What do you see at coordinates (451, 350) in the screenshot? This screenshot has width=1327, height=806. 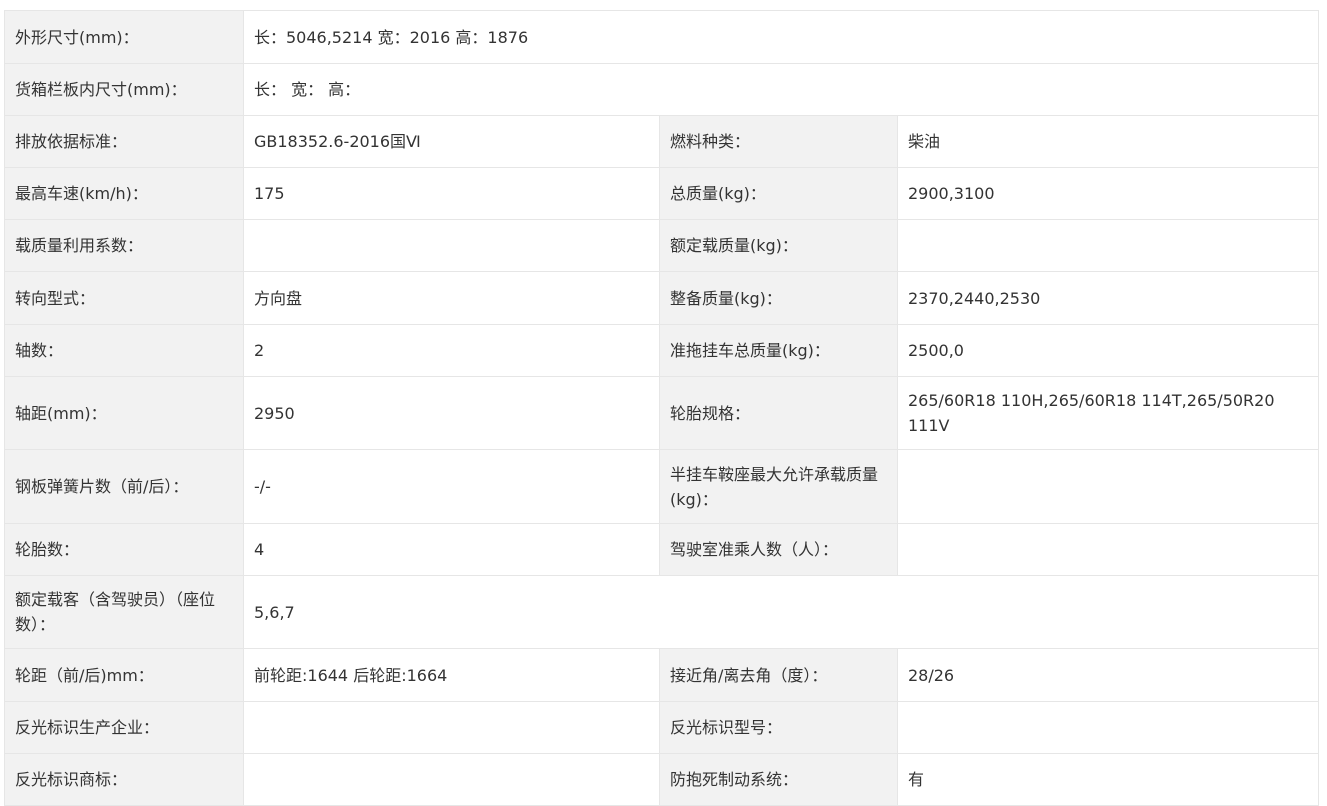 I see `spec-value: 2` at bounding box center [451, 350].